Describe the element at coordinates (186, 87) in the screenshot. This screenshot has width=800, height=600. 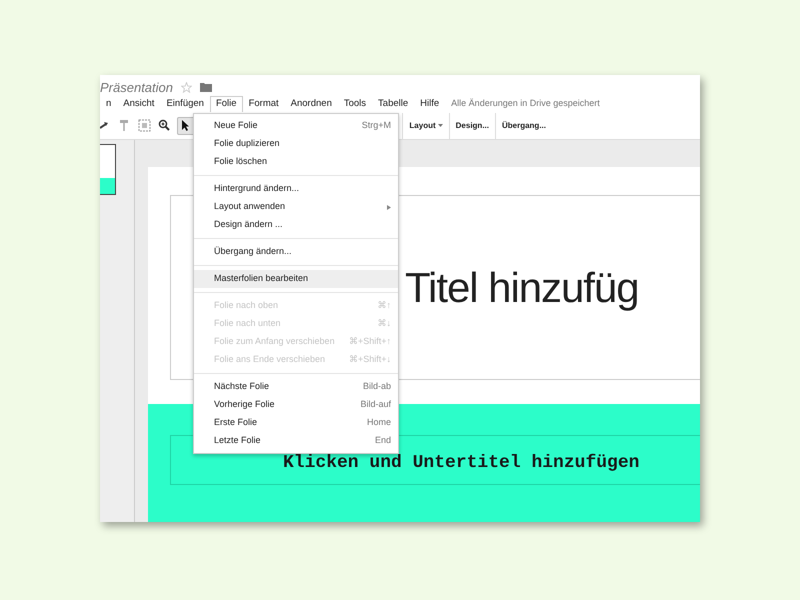
I see `star-icon` at that location.